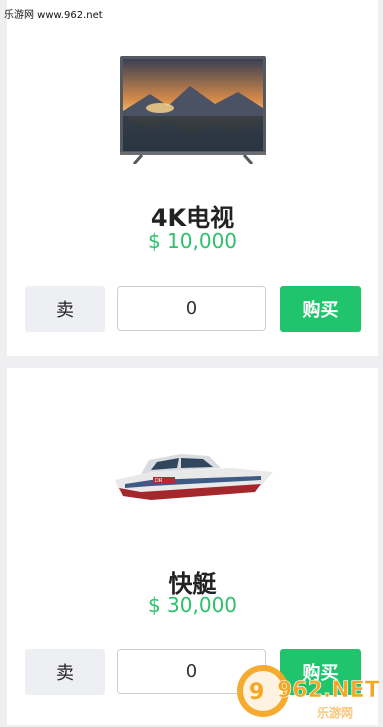 This screenshot has width=383, height=727. What do you see at coordinates (256, 692) in the screenshot?
I see `svg-text: 9` at bounding box center [256, 692].